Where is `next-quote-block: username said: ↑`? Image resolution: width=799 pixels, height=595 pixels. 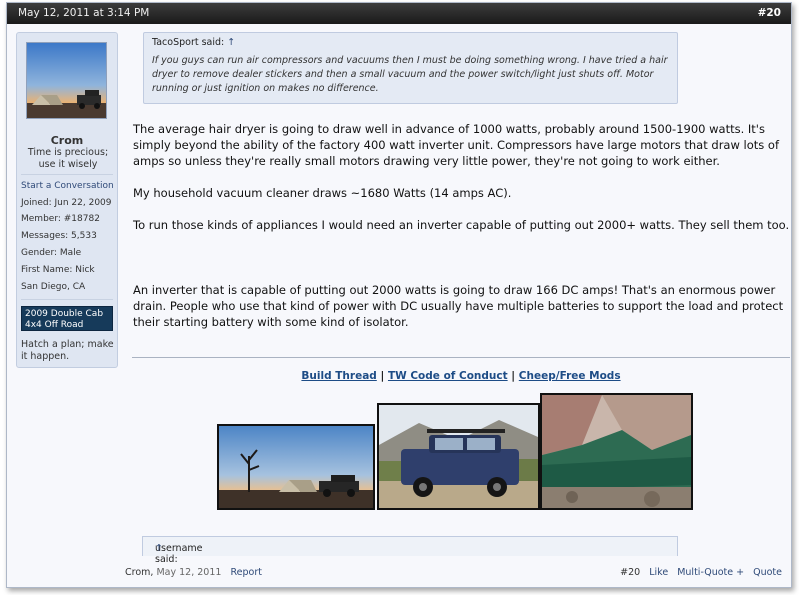 next-quote-block: username said: ↑ is located at coordinates (410, 550).